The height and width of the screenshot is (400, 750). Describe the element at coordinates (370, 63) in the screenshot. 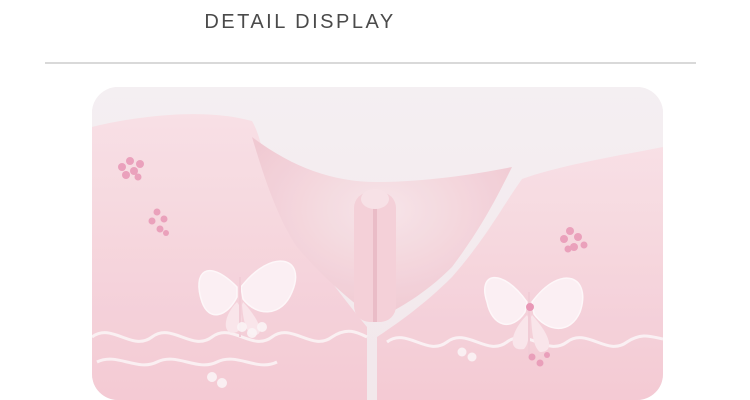

I see `section-divider` at that location.